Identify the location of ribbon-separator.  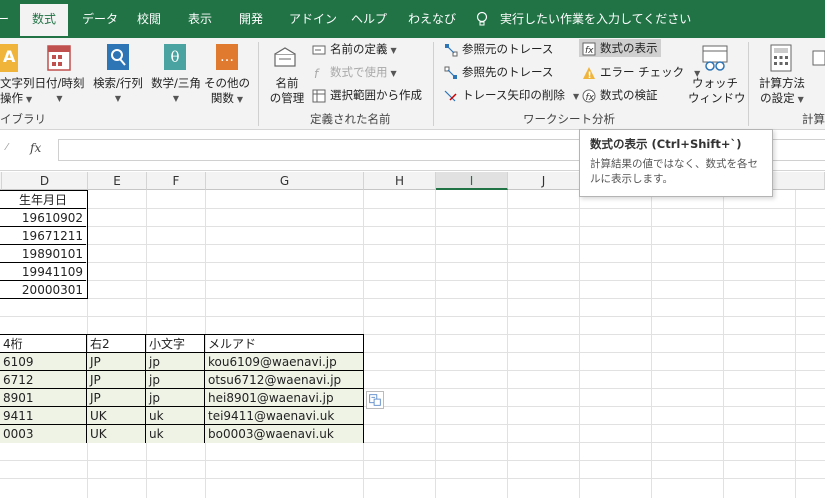
(748, 84).